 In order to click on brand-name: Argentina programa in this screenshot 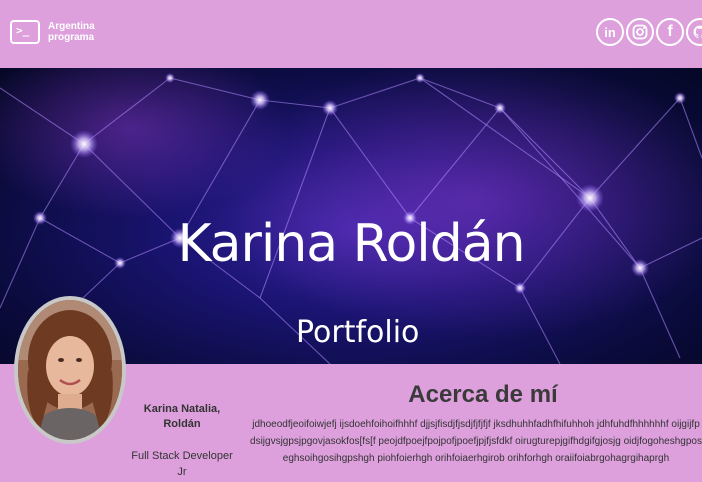, I will do `click(71, 32)`.